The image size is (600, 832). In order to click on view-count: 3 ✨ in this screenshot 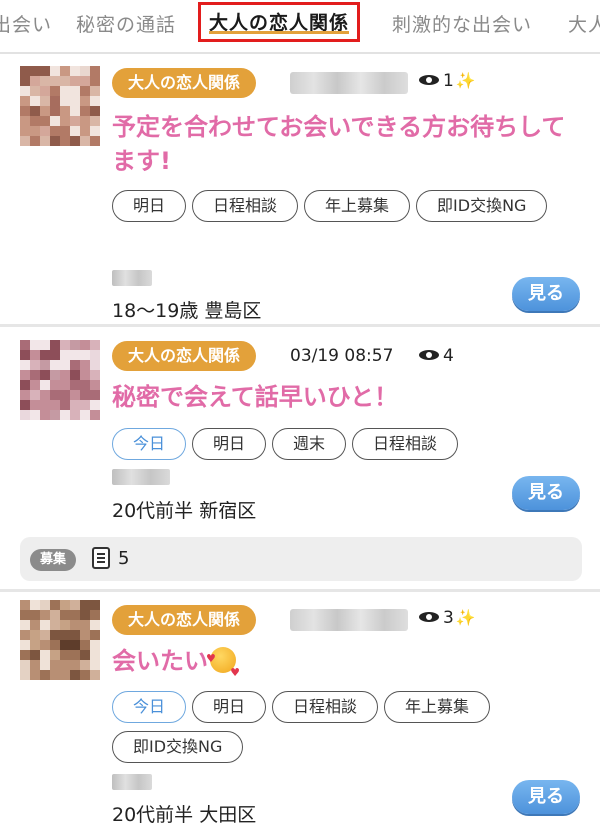, I will do `click(447, 618)`.